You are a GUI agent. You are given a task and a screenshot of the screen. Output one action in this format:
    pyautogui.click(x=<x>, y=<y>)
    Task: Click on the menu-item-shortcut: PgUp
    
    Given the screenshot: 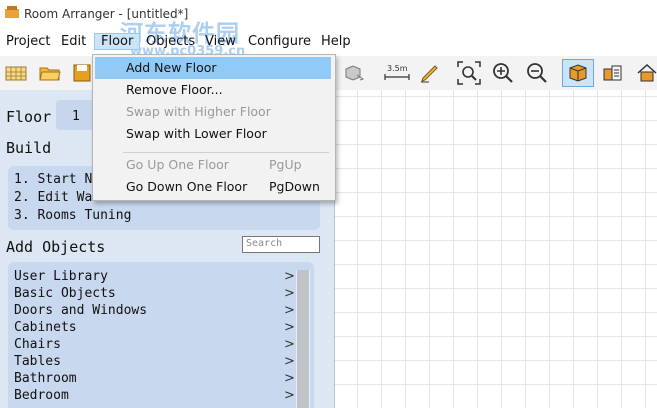 What is the action you would take?
    pyautogui.click(x=285, y=164)
    